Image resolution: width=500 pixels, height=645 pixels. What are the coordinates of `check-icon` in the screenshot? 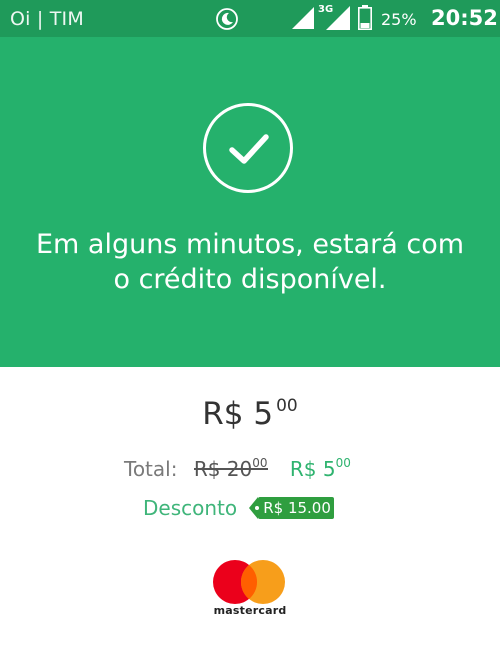 It's located at (249, 149).